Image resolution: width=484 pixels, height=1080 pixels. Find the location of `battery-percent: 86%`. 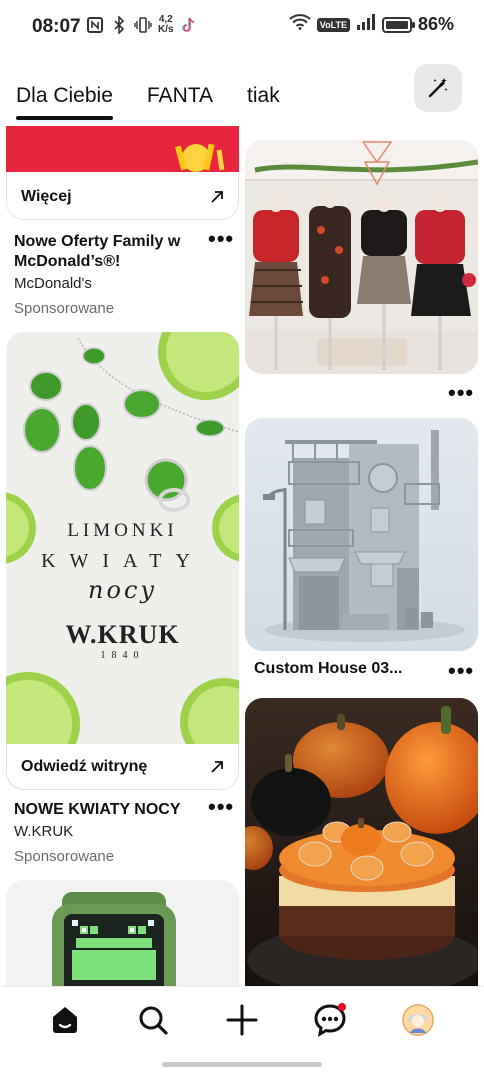

battery-percent: 86% is located at coordinates (435, 24).